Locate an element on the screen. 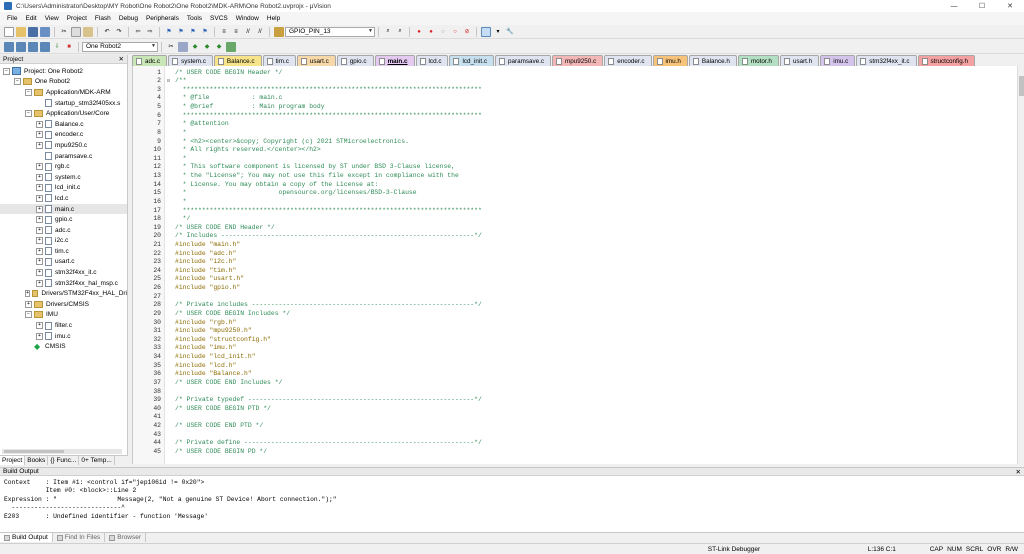 Image resolution: width=1024 pixels, height=554 pixels. find-combobox: GPIO_PIN_13 ▼ is located at coordinates (330, 31).